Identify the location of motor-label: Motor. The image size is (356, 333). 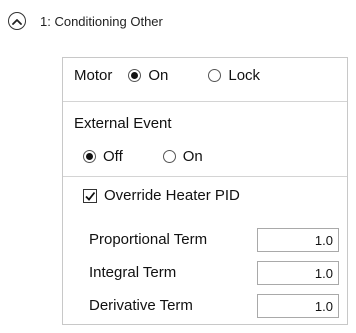
(93, 75).